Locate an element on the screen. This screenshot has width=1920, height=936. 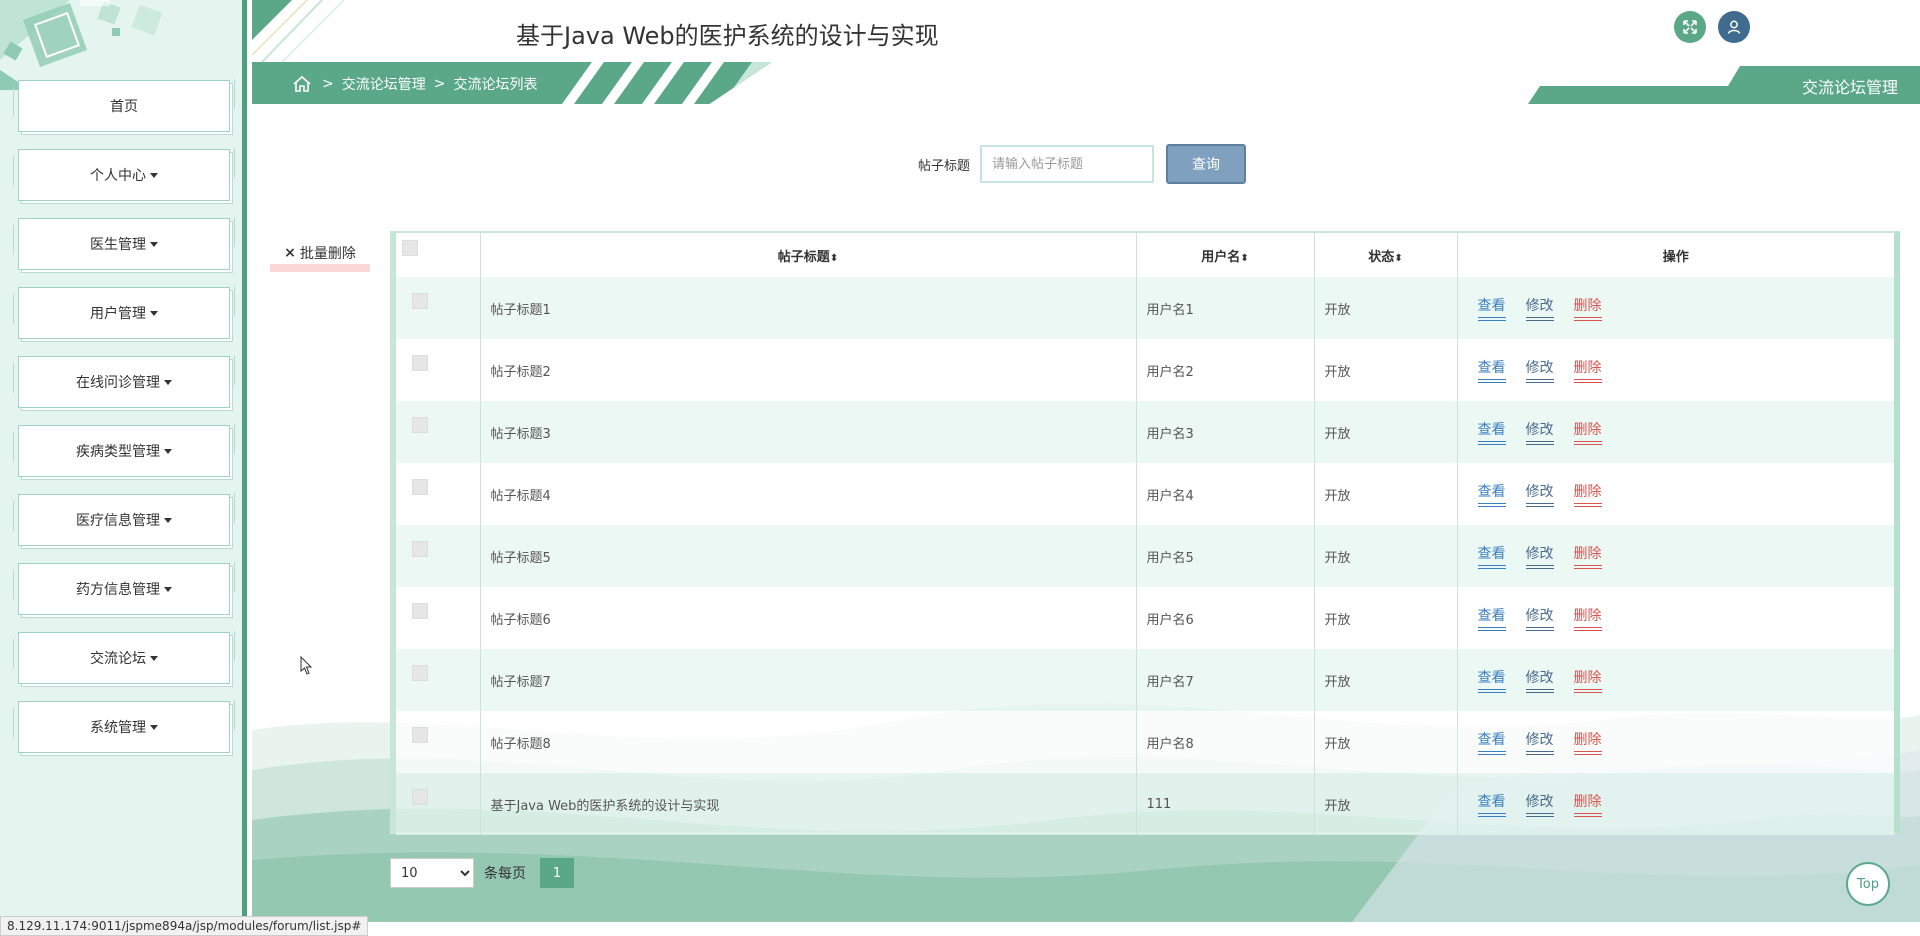
breadcrumb-level1: 交流论坛管理 is located at coordinates (384, 84).